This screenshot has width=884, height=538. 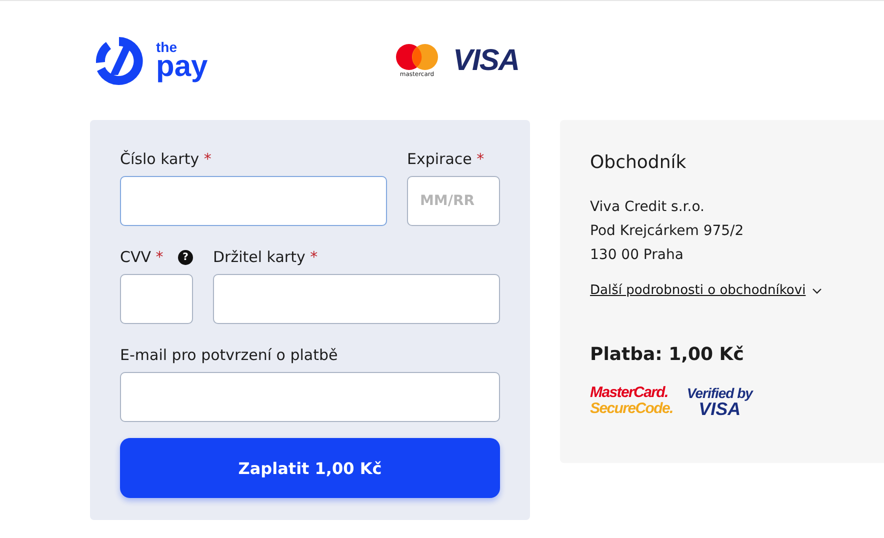 What do you see at coordinates (229, 355) in the screenshot?
I see `field-label: E-mail pro potvrzení o platbě` at bounding box center [229, 355].